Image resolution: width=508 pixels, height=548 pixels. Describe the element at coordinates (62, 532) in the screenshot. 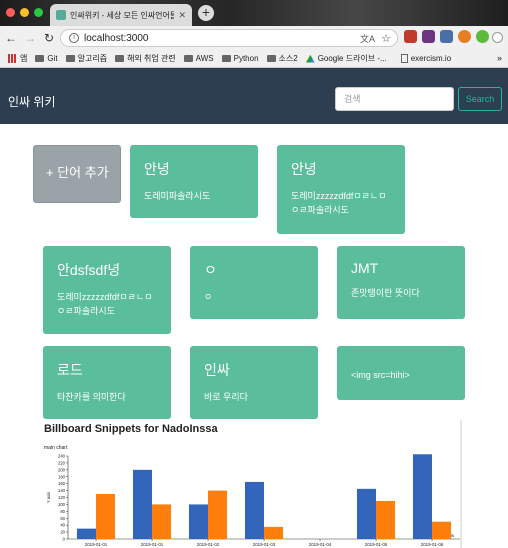

I see `y-tick-label: 20` at that location.